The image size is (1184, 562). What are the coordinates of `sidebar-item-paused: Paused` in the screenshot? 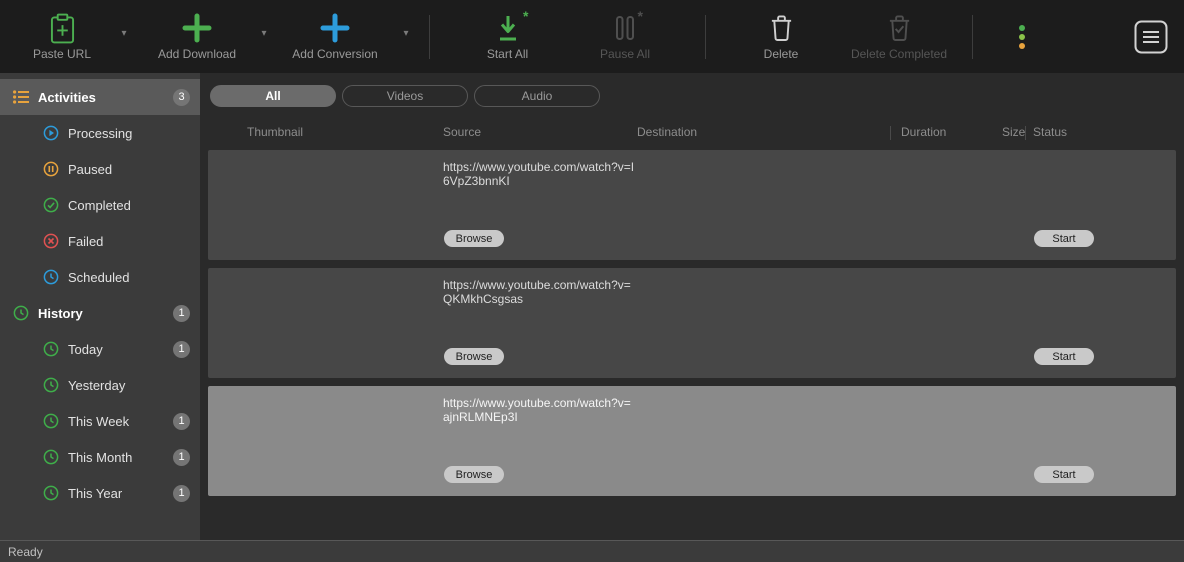 It's located at (100, 169).